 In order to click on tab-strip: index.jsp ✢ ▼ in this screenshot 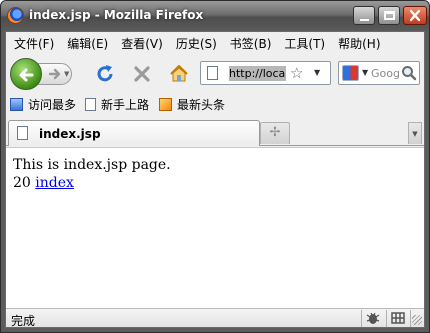, I will do `click(215, 132)`.